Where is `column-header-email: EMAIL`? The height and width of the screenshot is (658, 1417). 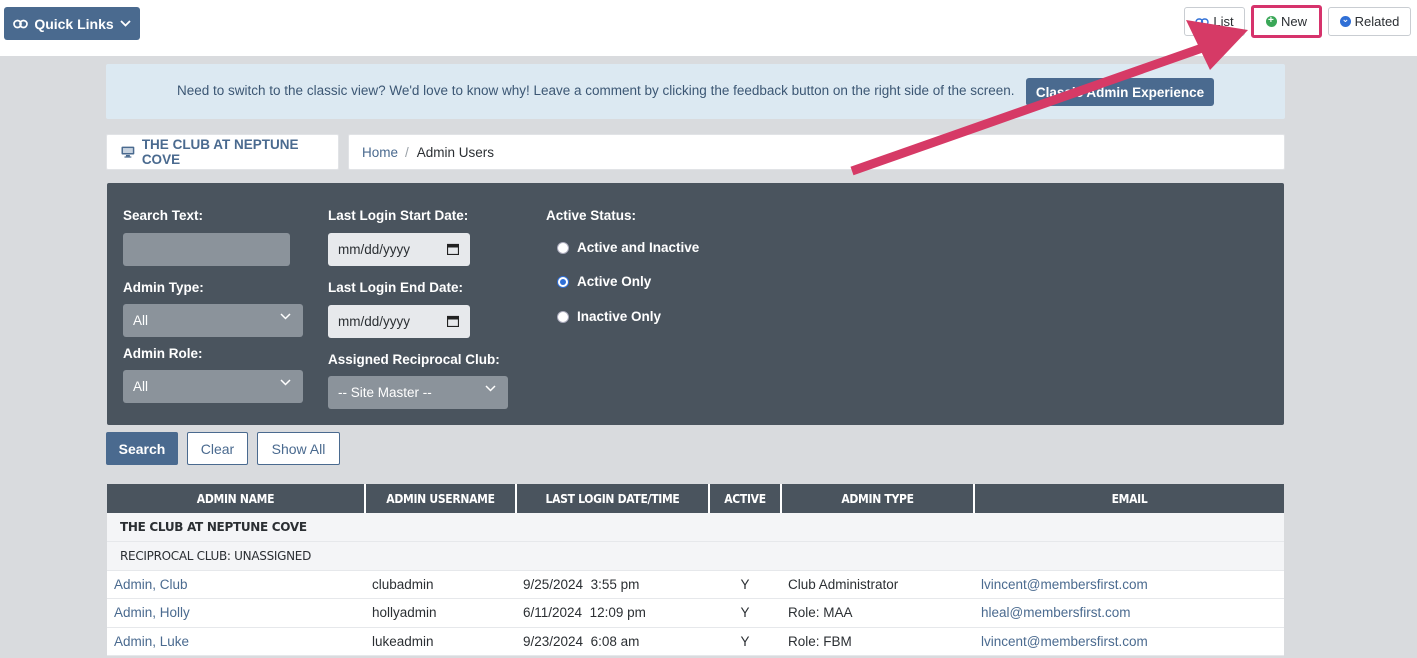
column-header-email: EMAIL is located at coordinates (1129, 498).